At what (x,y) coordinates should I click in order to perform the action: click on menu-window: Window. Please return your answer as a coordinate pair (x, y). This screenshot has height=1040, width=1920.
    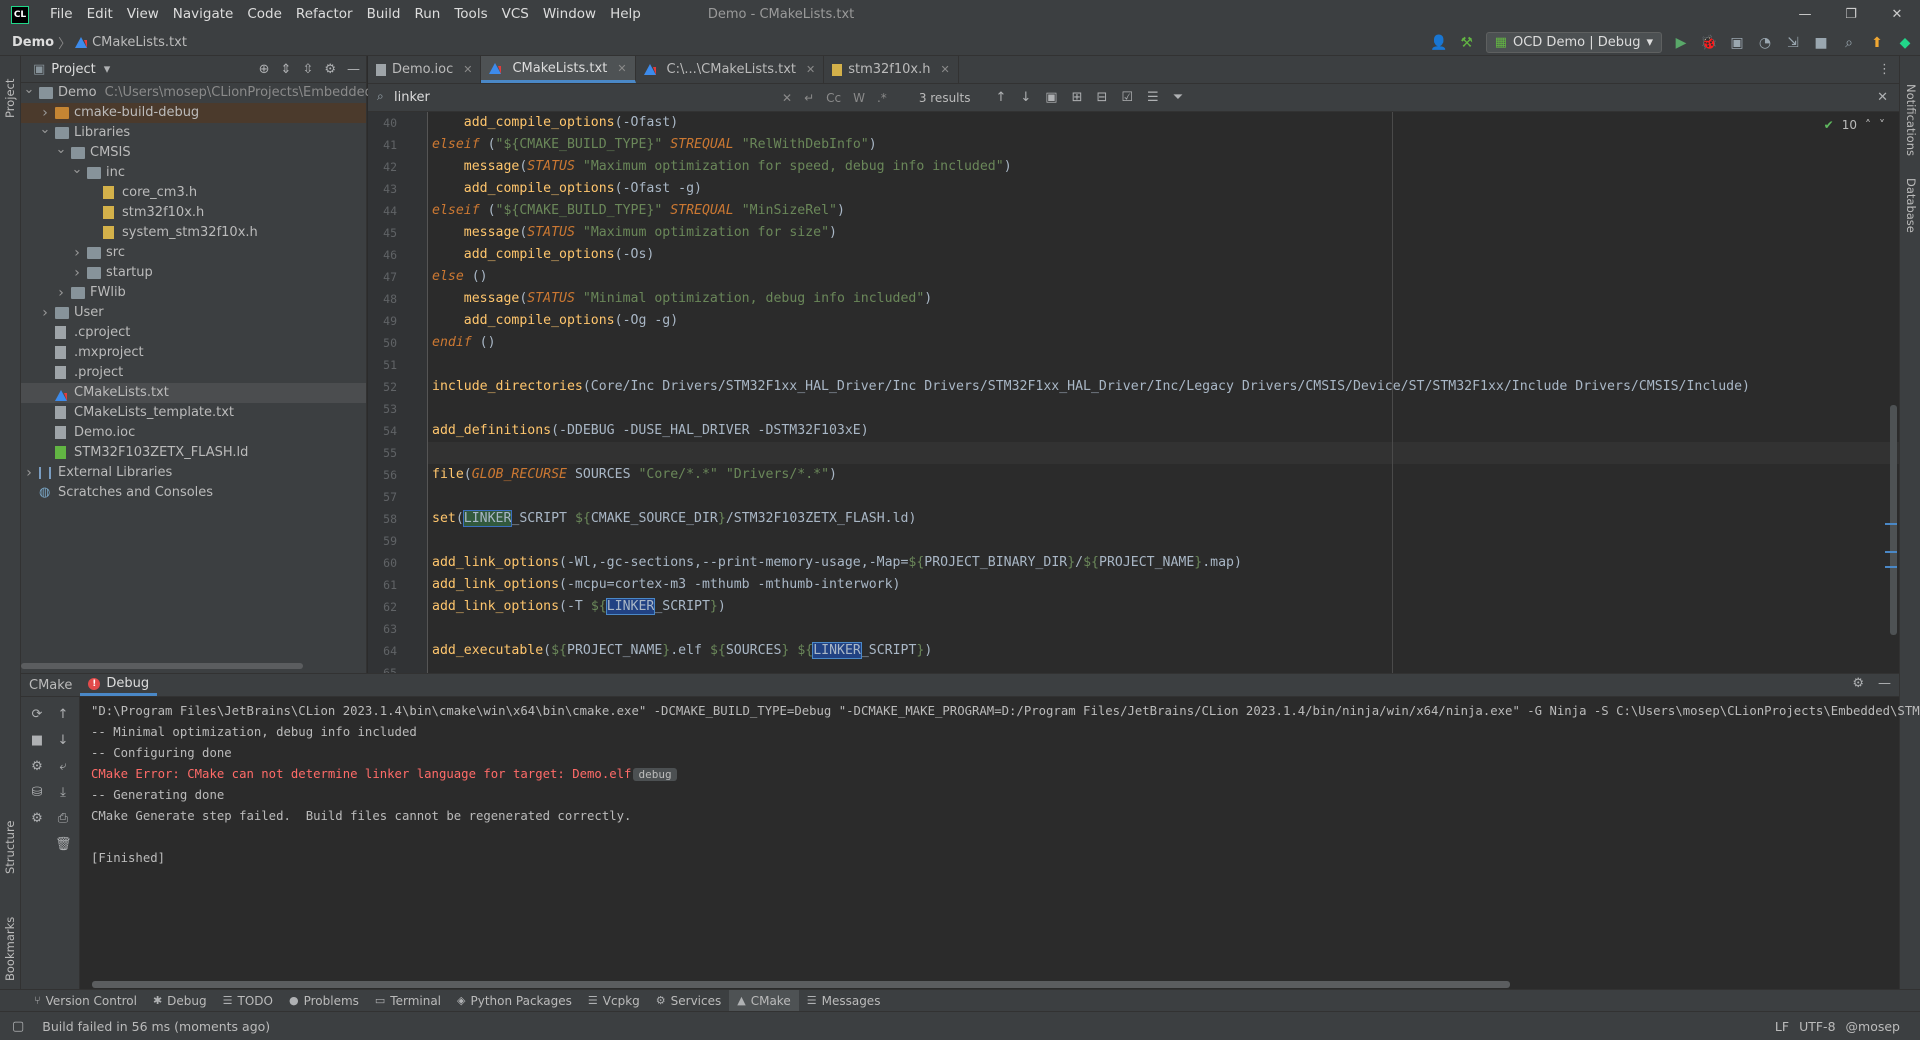
    Looking at the image, I should click on (569, 14).